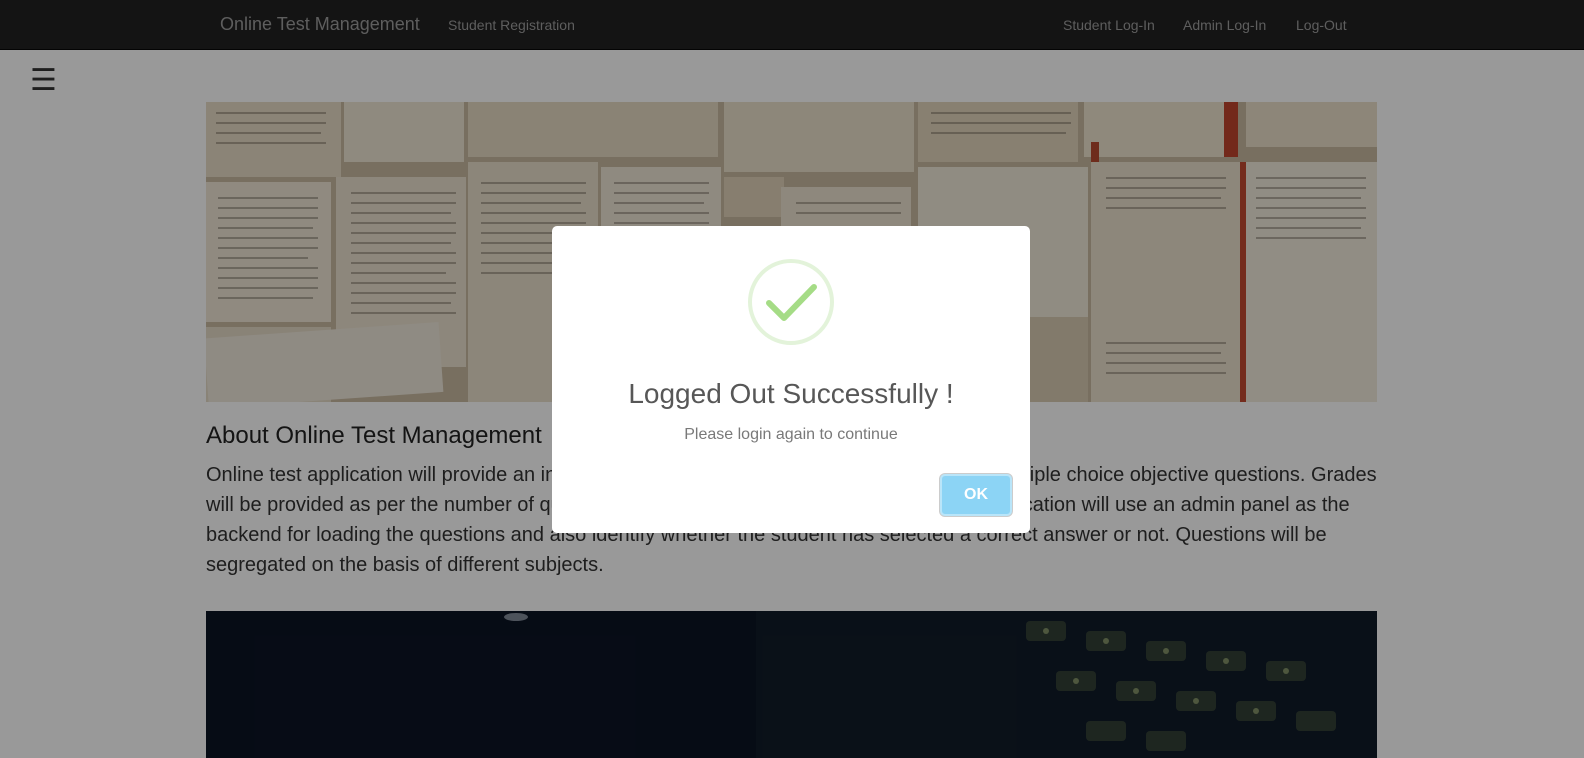 This screenshot has width=1584, height=758. Describe the element at coordinates (791, 393) in the screenshot. I see `modal-title: Logged Out Successfully !` at that location.